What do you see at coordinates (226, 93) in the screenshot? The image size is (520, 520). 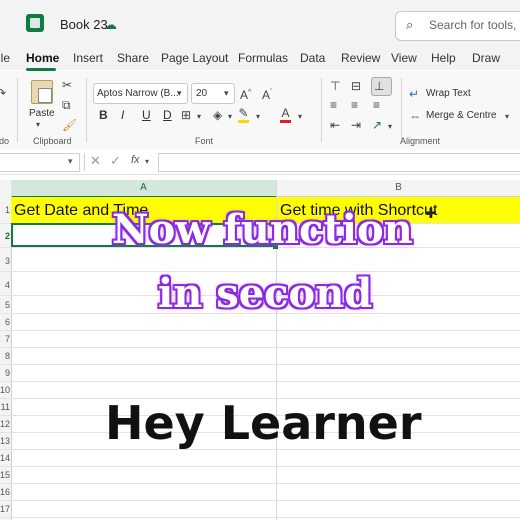 I see `font-size-chevron-icon: ▾` at bounding box center [226, 93].